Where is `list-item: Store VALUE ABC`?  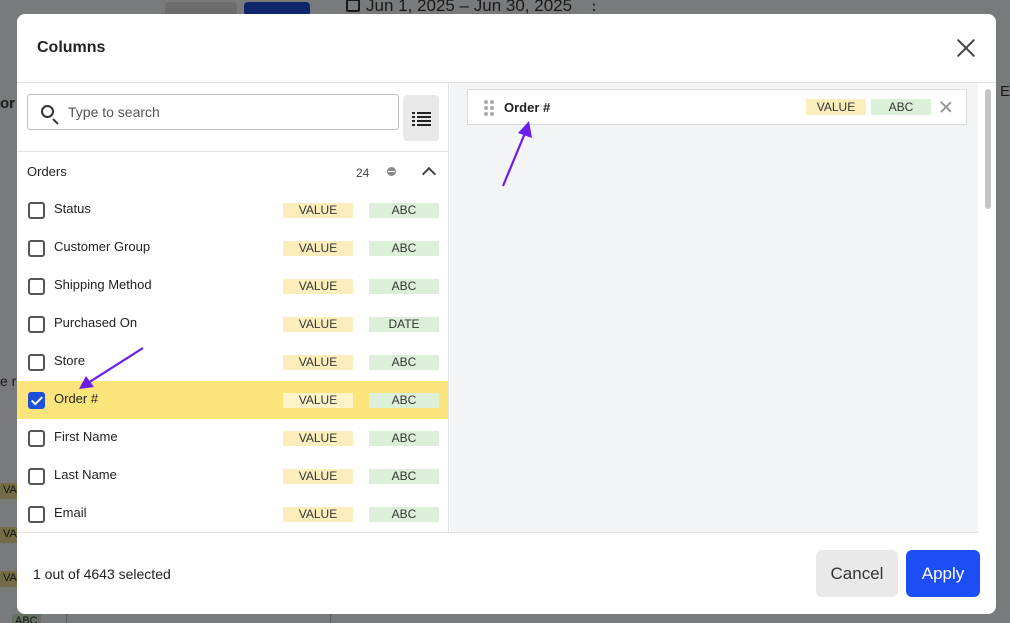 list-item: Store VALUE ABC is located at coordinates (232, 362).